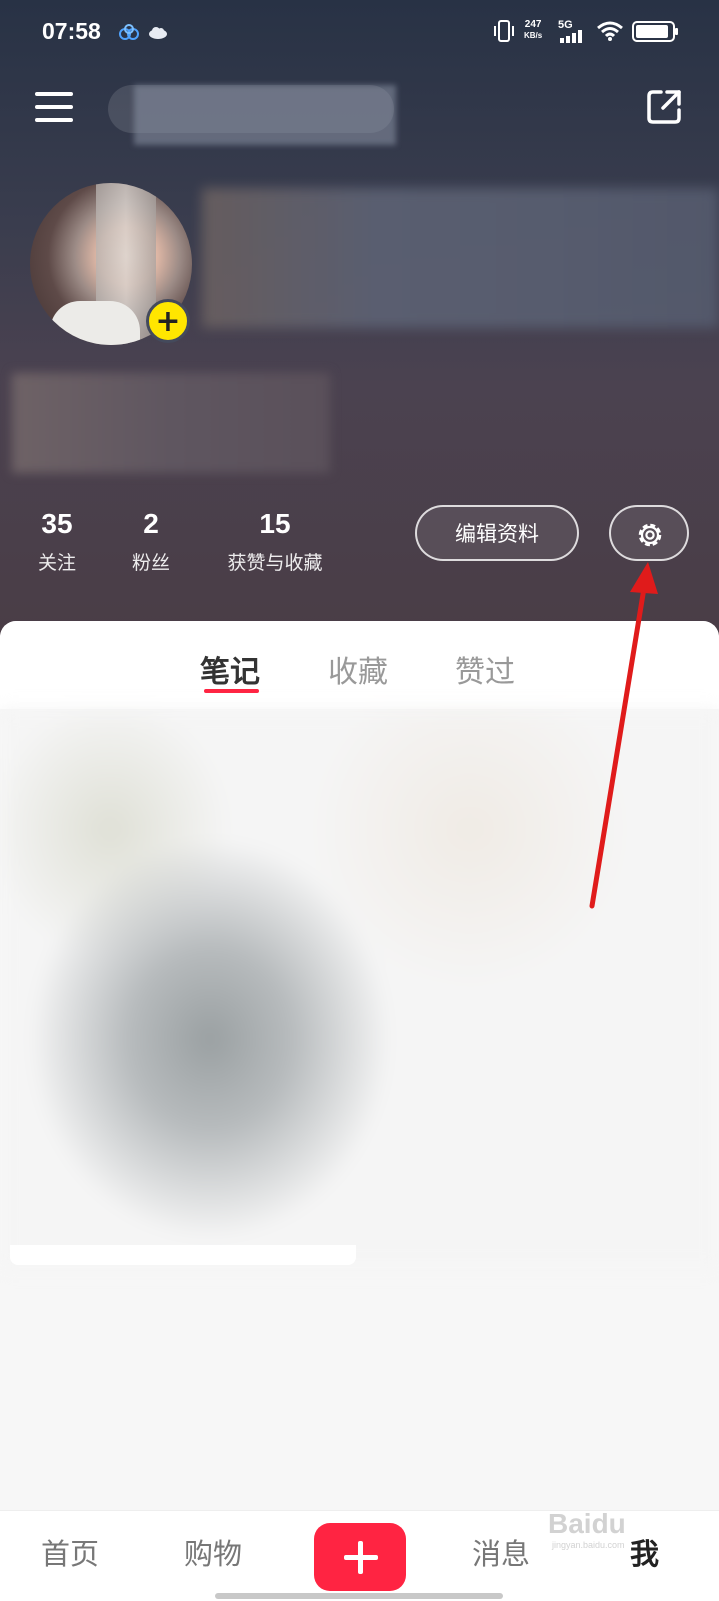 The image size is (719, 1601). I want to click on tab-liked: 赞过, so click(485, 669).